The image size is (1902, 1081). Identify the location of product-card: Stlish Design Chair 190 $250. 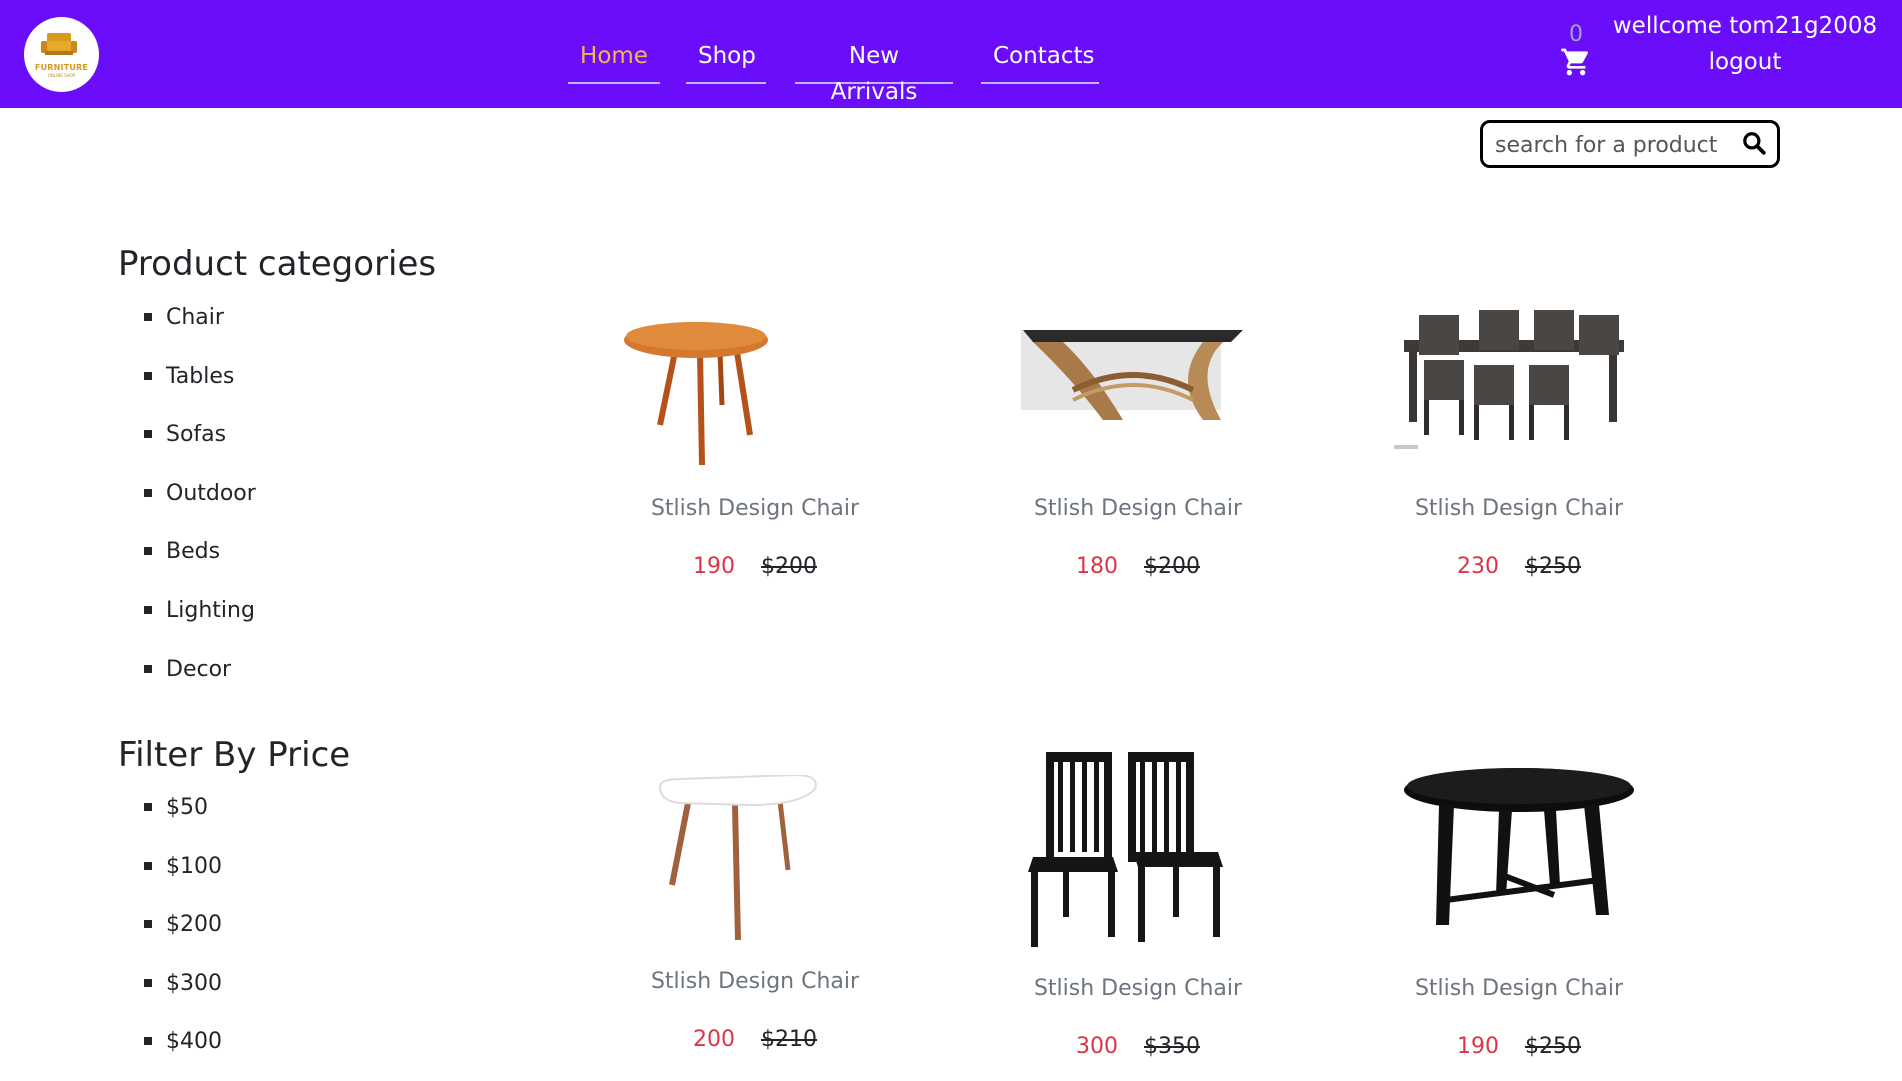
(1519, 915).